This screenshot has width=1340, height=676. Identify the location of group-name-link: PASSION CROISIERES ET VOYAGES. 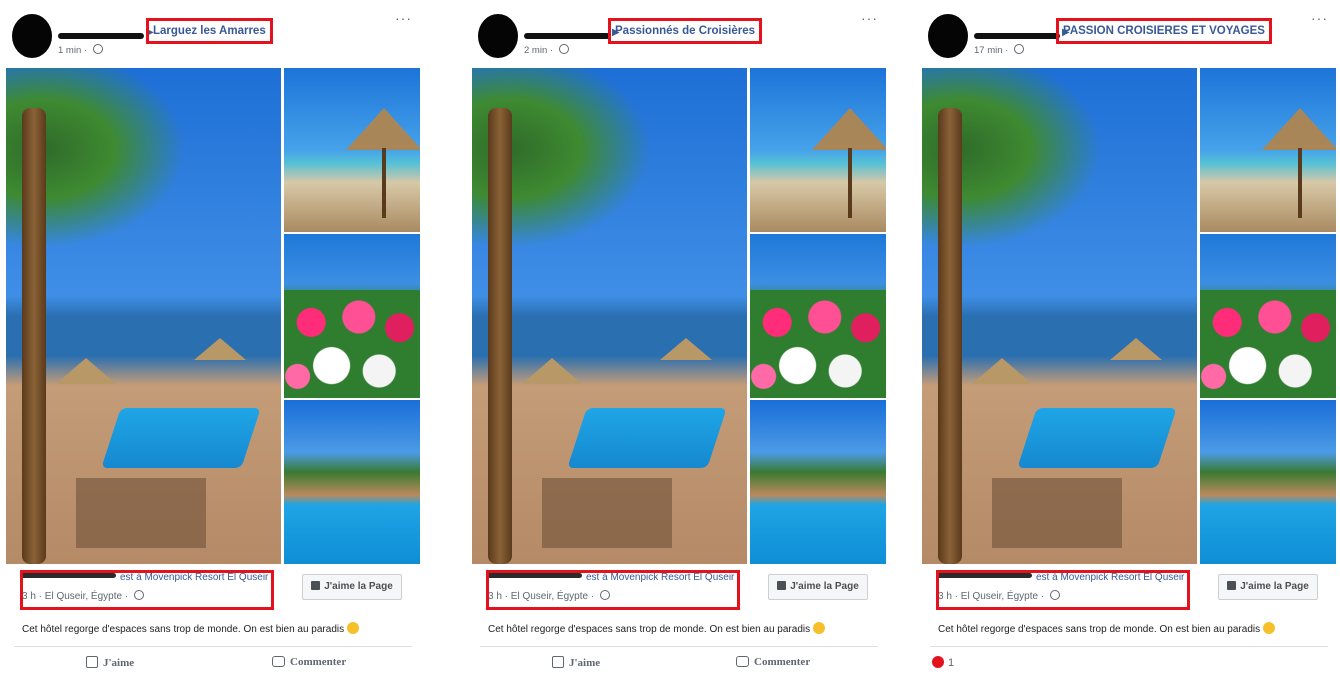
(1164, 31).